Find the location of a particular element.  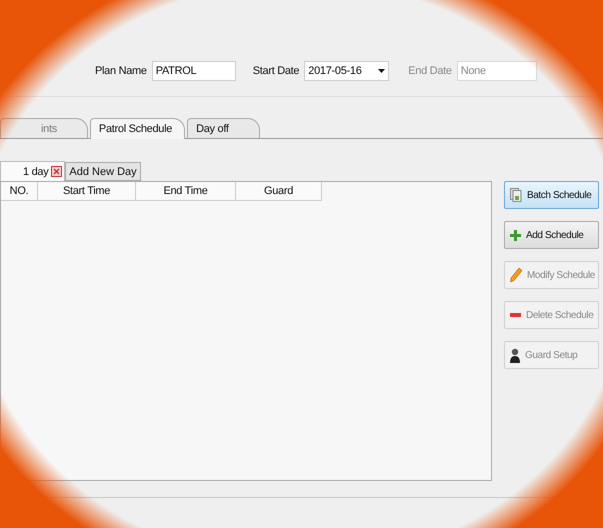

batch-button: Batch Schedule is located at coordinates (551, 195).